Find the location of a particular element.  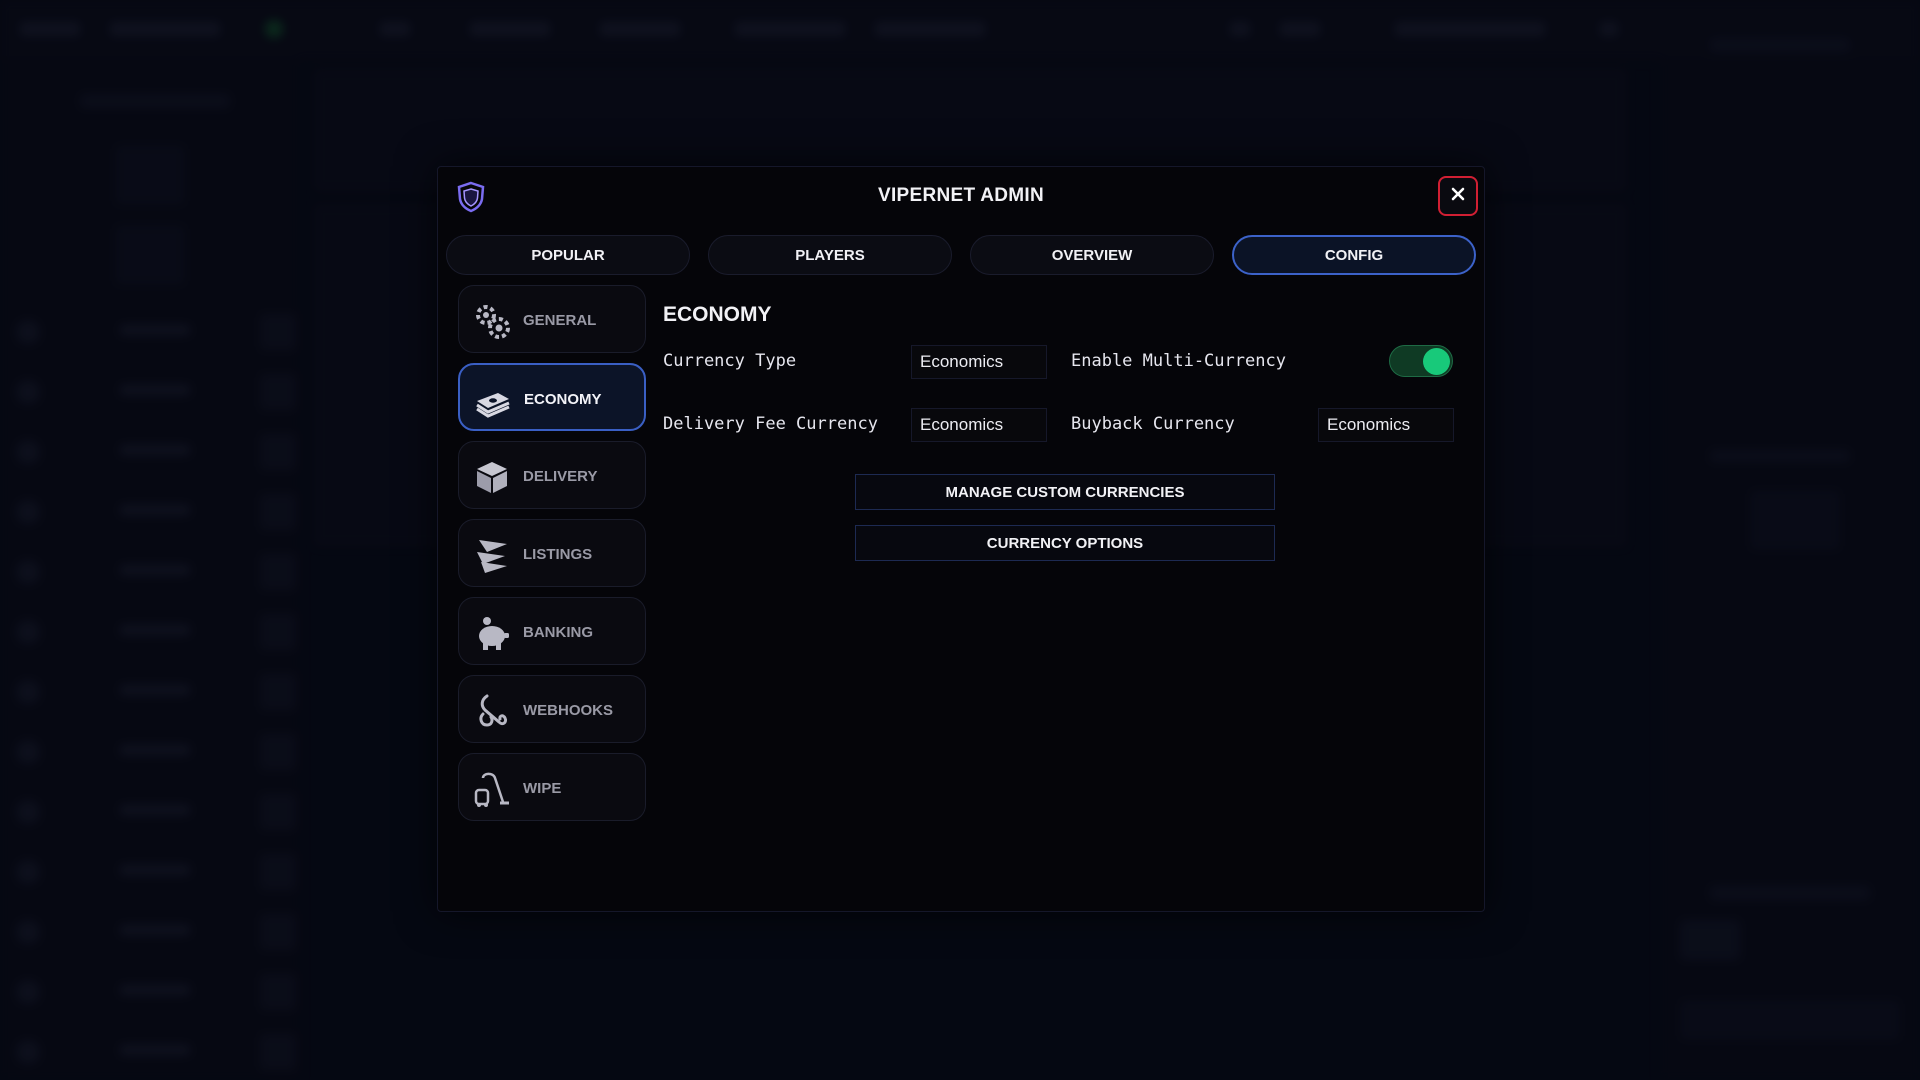

cash-stack-icon is located at coordinates (493, 400).